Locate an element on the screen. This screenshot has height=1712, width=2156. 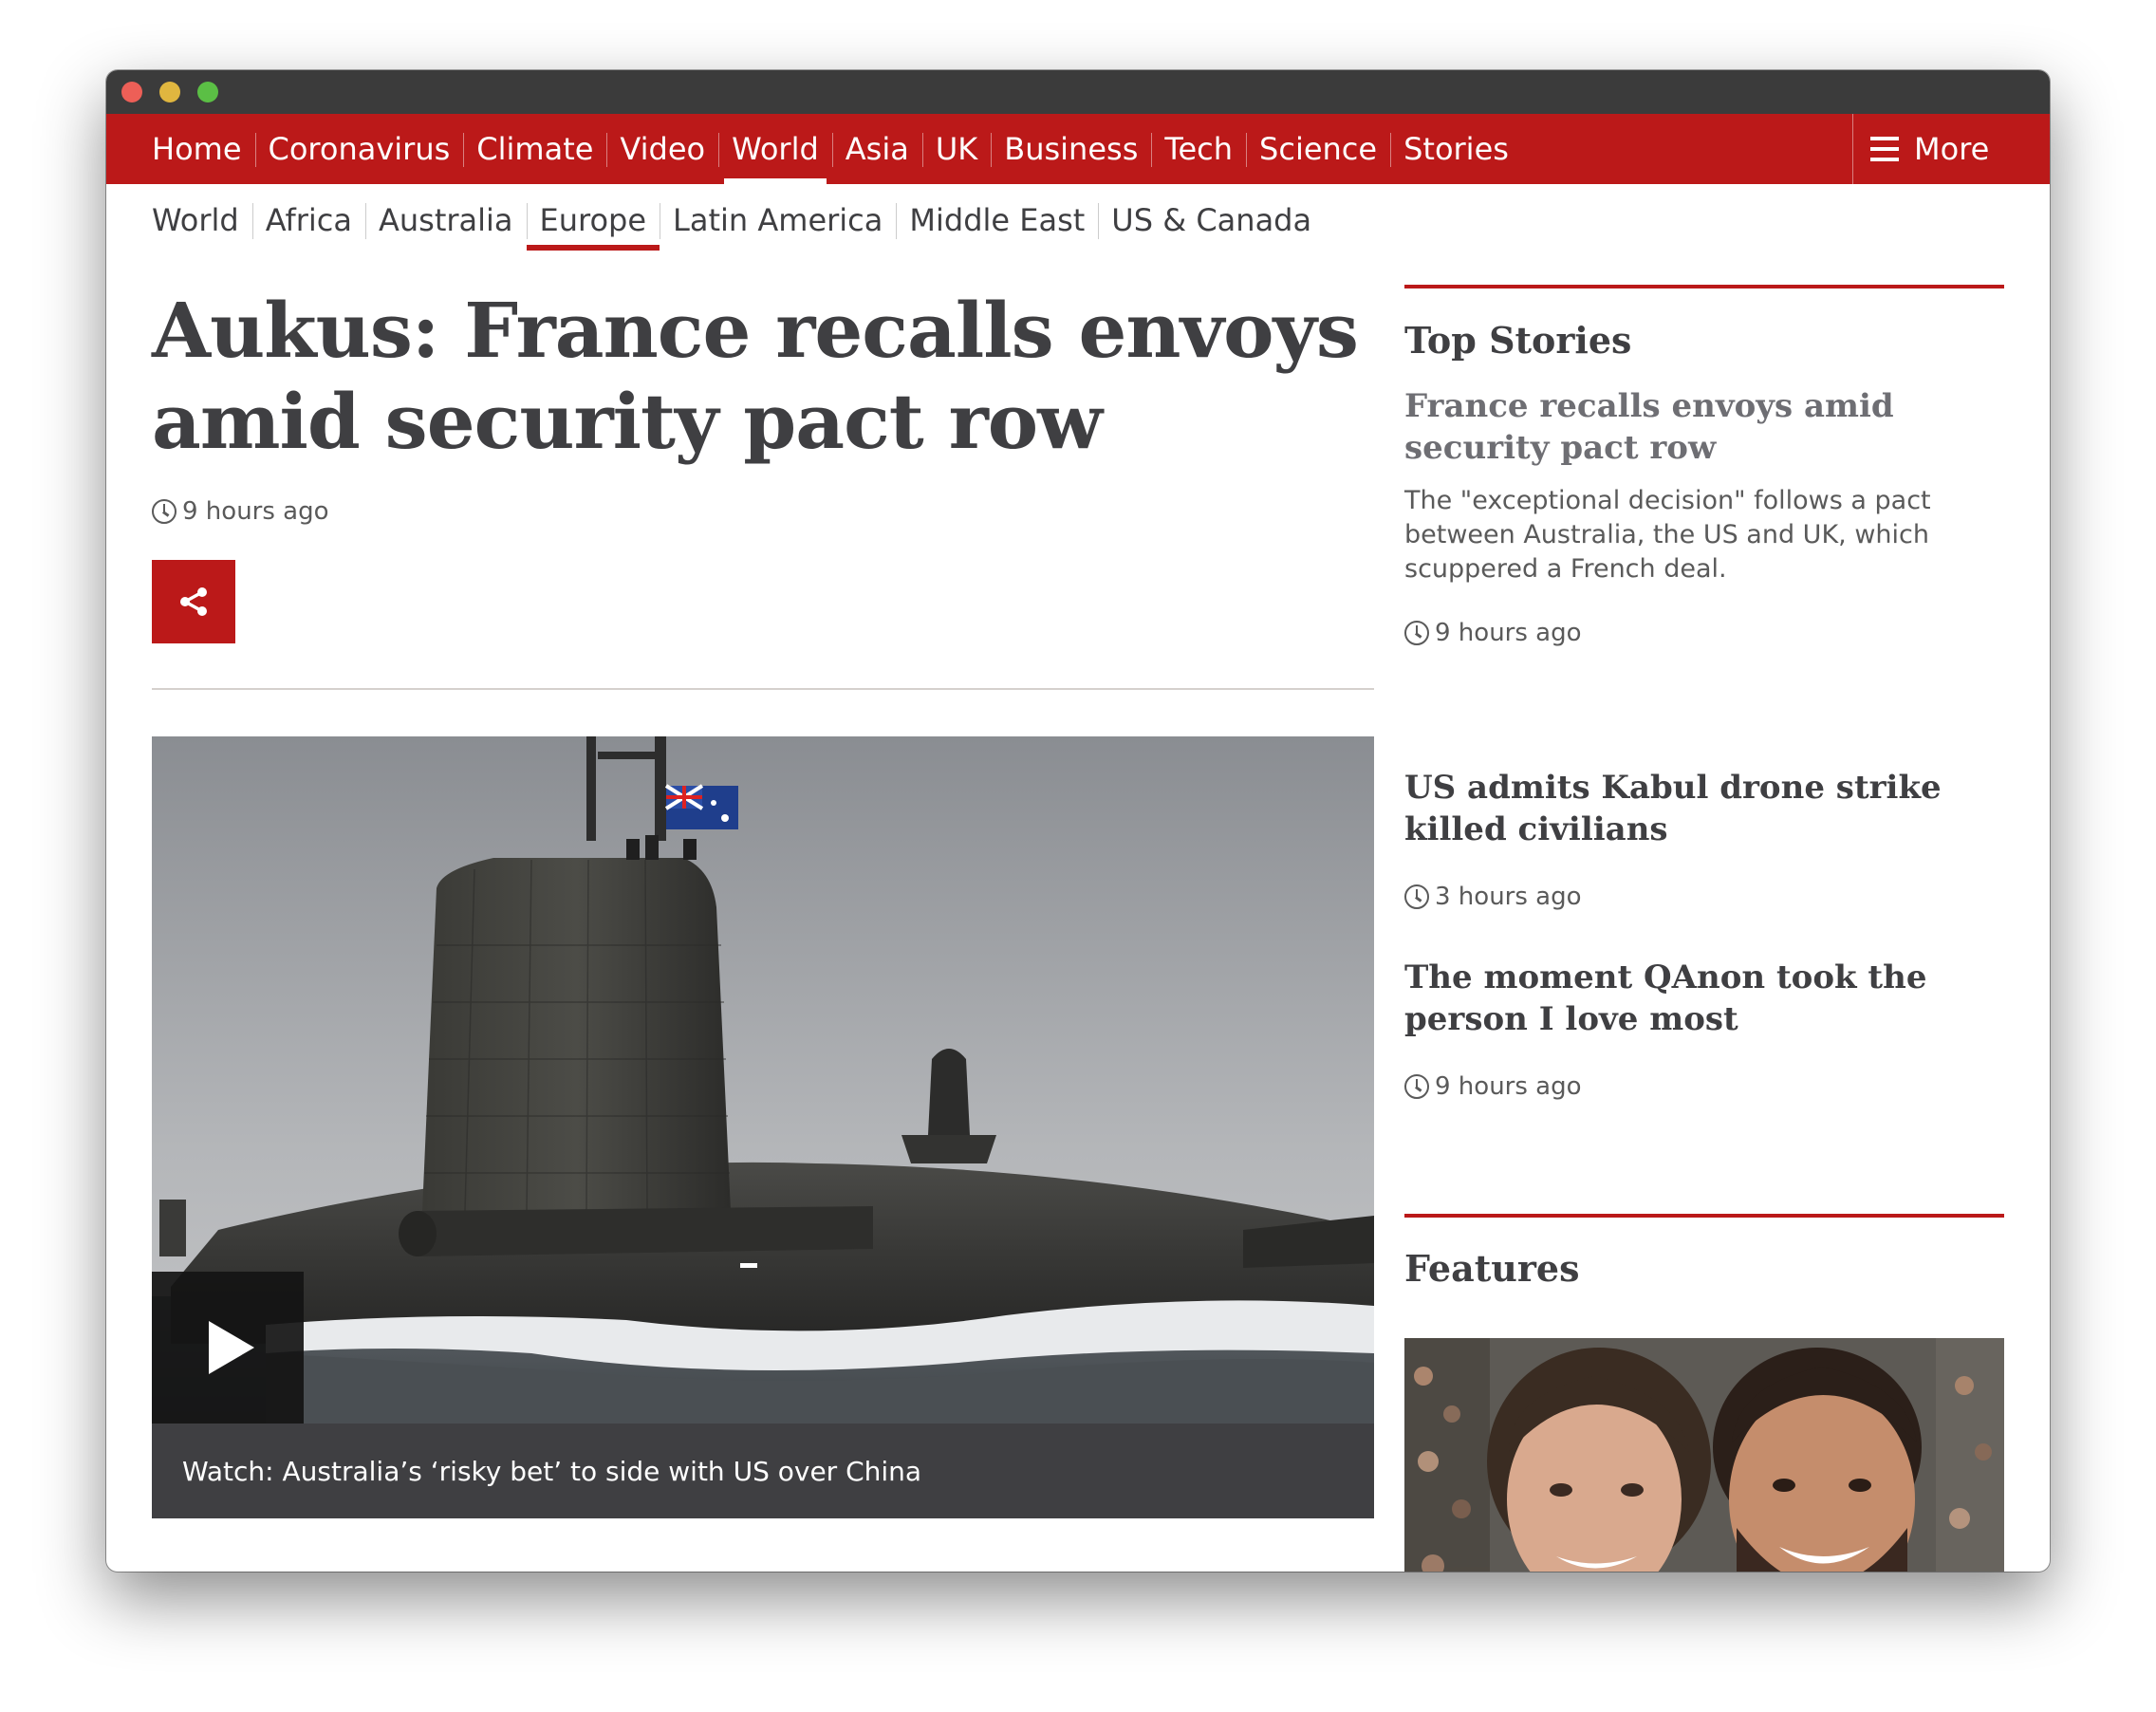
features-rule is located at coordinates (1704, 1216).